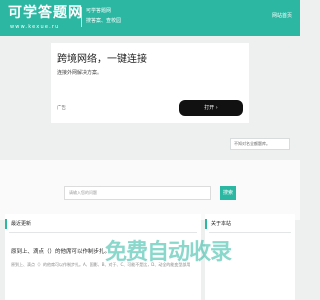 The height and width of the screenshot is (300, 320). What do you see at coordinates (61, 108) in the screenshot?
I see `ad-label: 广告` at bounding box center [61, 108].